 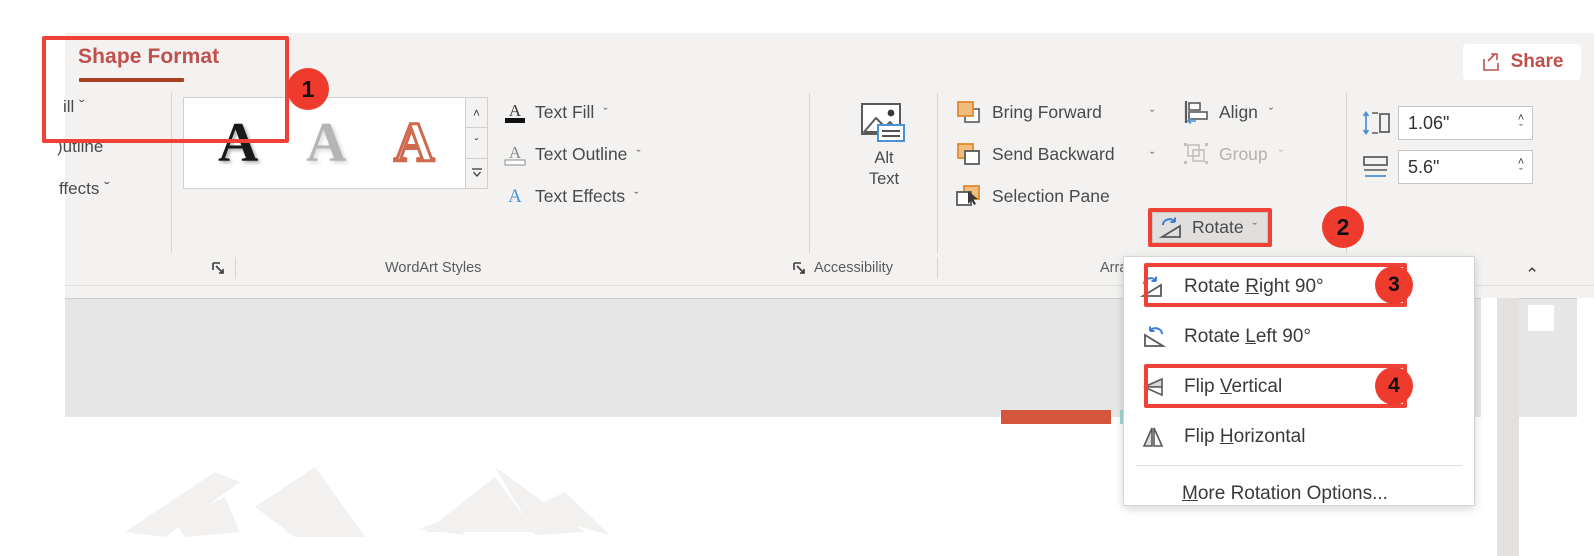 What do you see at coordinates (1532, 275) in the screenshot?
I see `collapse-ribbon-chevron-icon: ⌃` at bounding box center [1532, 275].